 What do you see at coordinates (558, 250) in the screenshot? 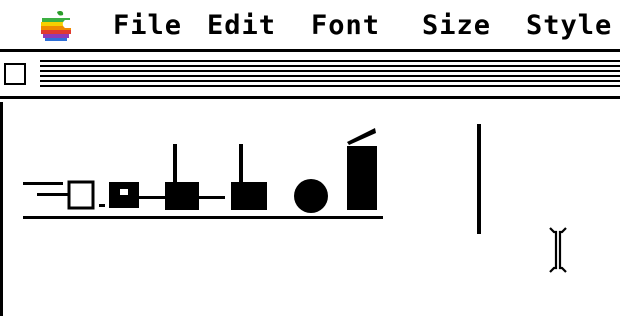
I see `i-beam-icon` at bounding box center [558, 250].